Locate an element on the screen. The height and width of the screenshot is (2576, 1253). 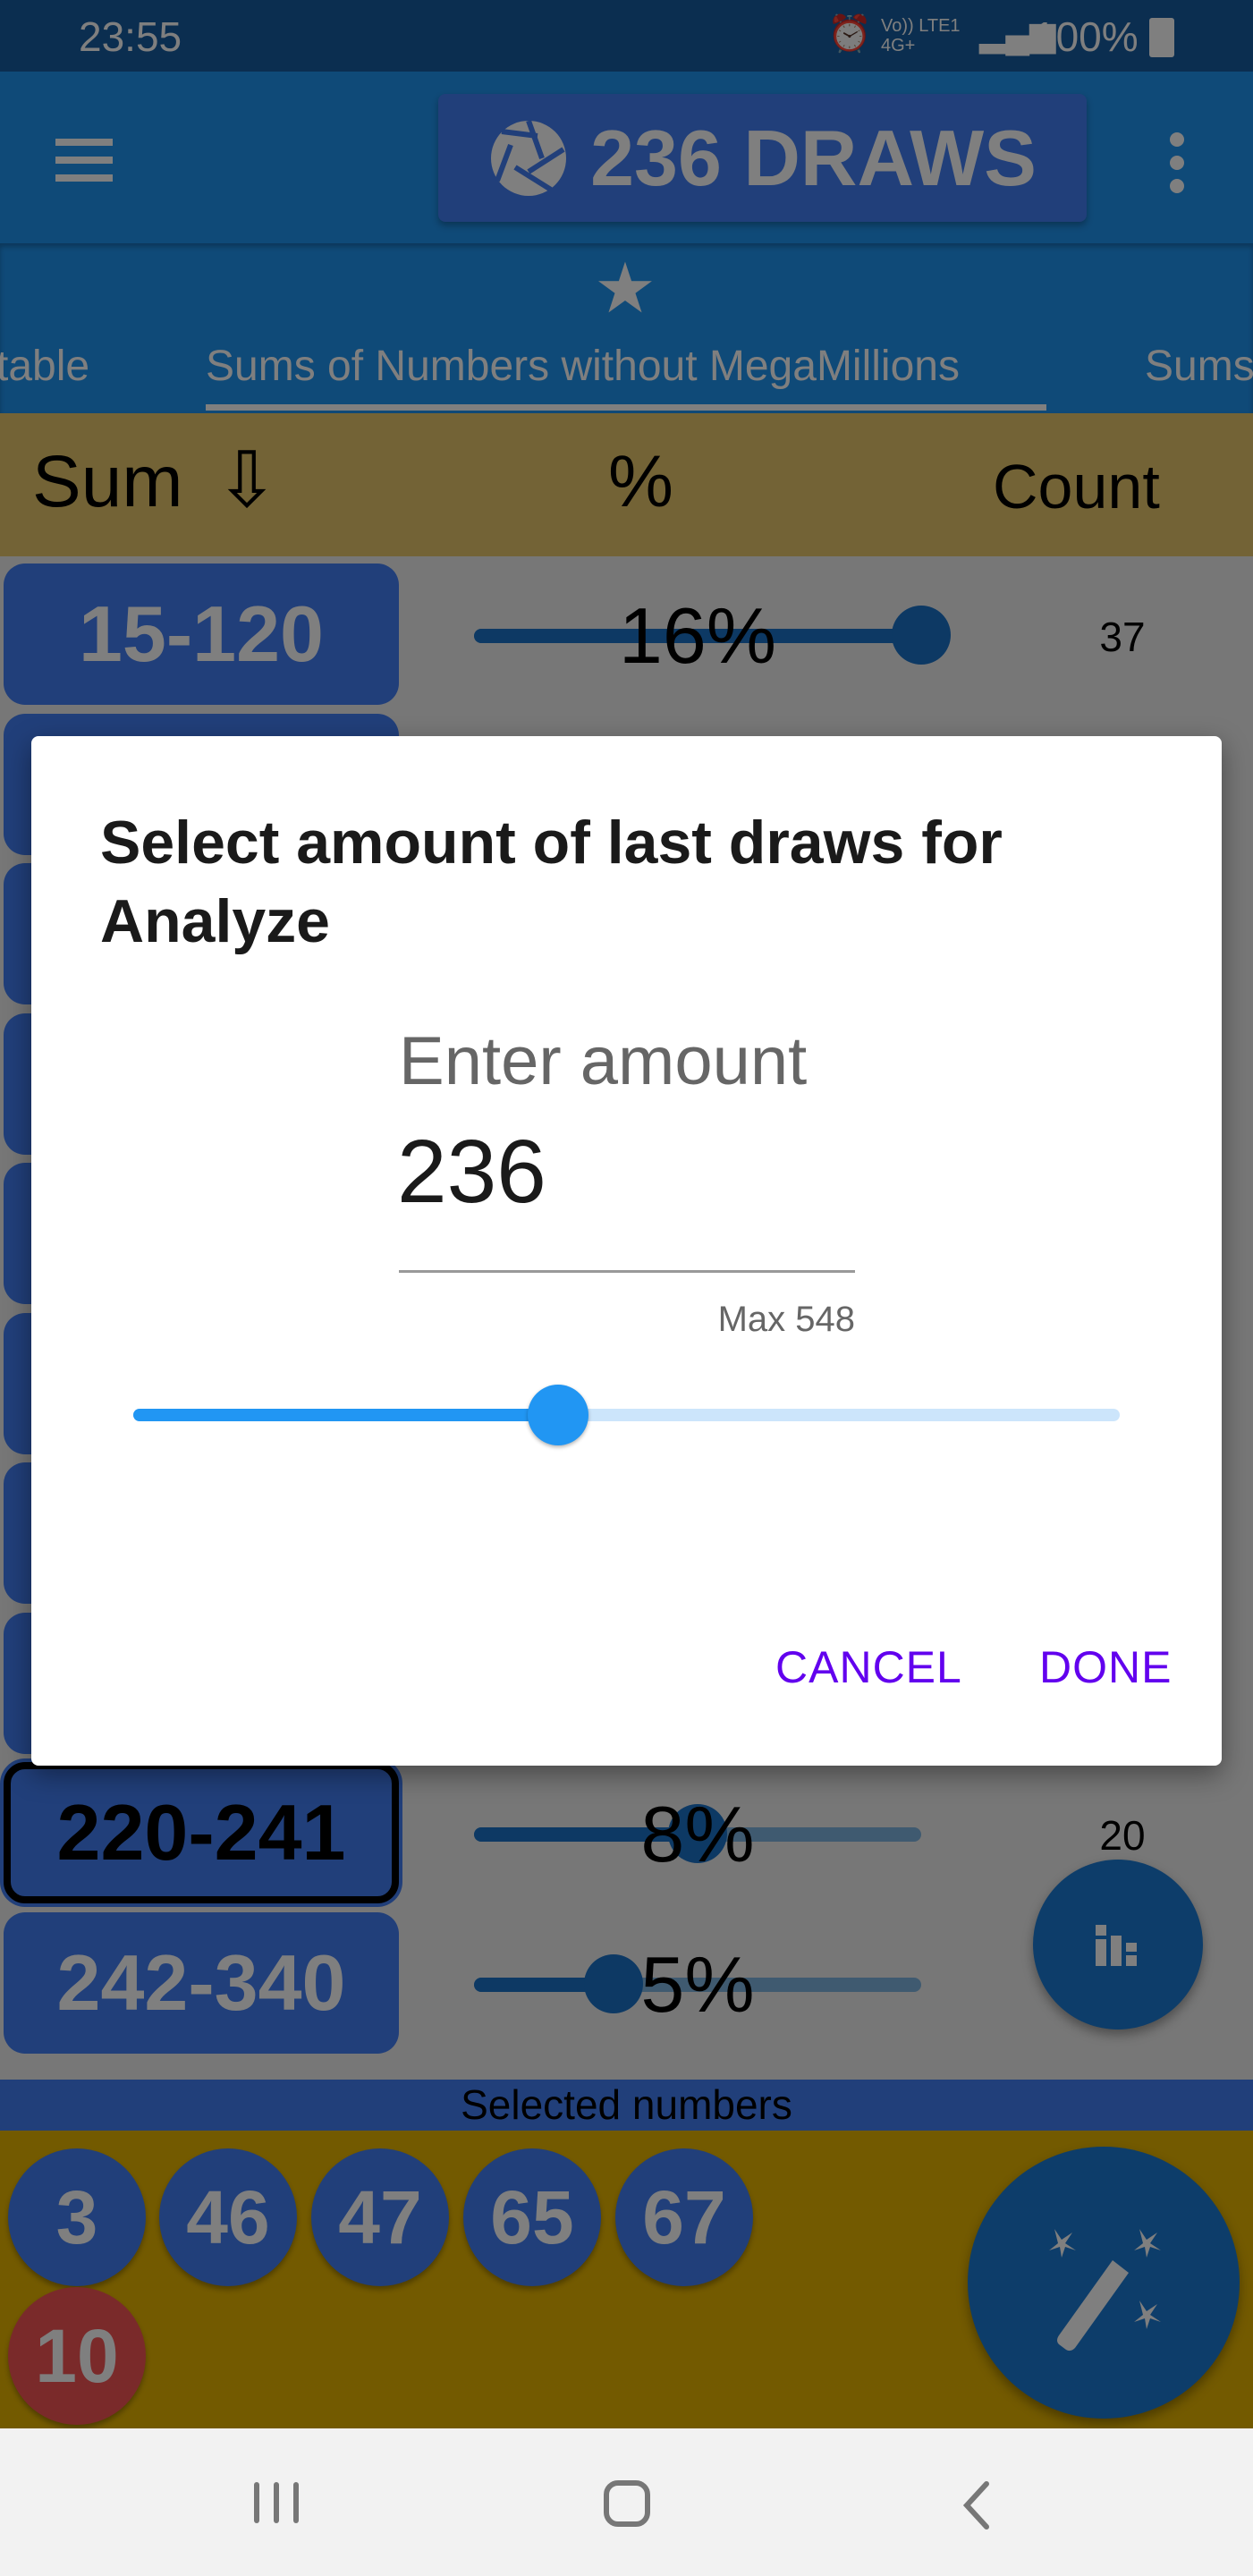
amount-input: 236 is located at coordinates (472, 1172).